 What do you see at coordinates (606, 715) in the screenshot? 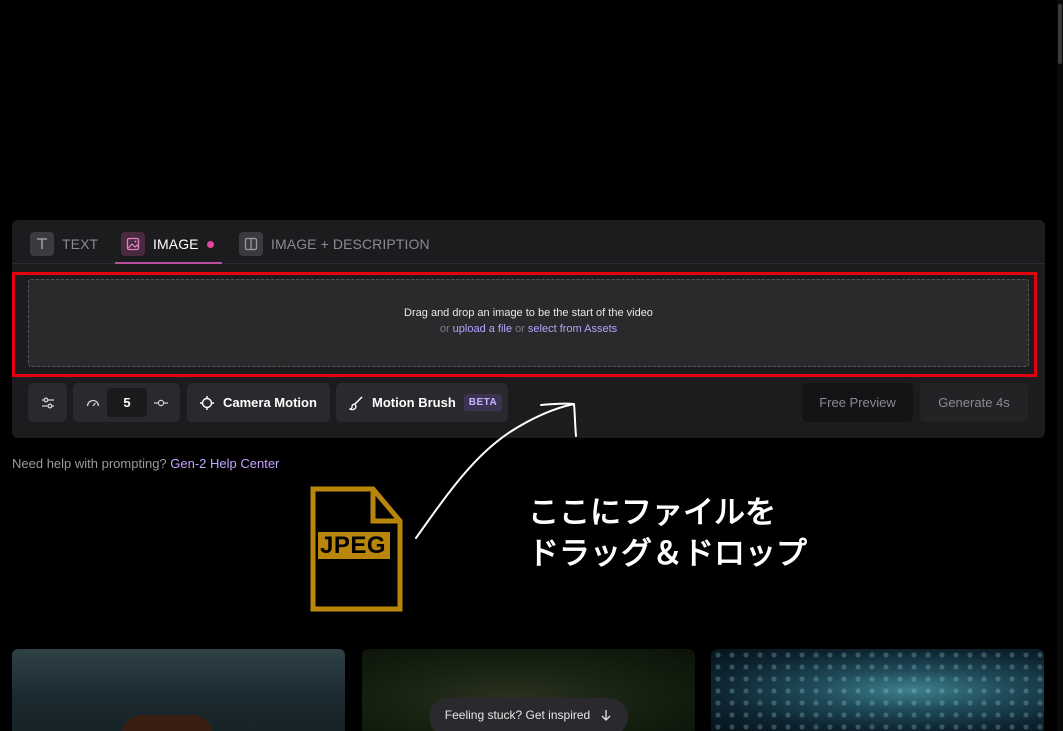
I see `arrow-down-icon` at bounding box center [606, 715].